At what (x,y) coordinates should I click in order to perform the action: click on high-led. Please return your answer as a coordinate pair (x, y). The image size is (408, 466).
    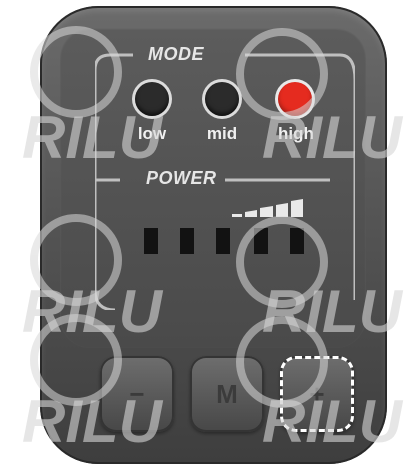
    Looking at the image, I should click on (295, 99).